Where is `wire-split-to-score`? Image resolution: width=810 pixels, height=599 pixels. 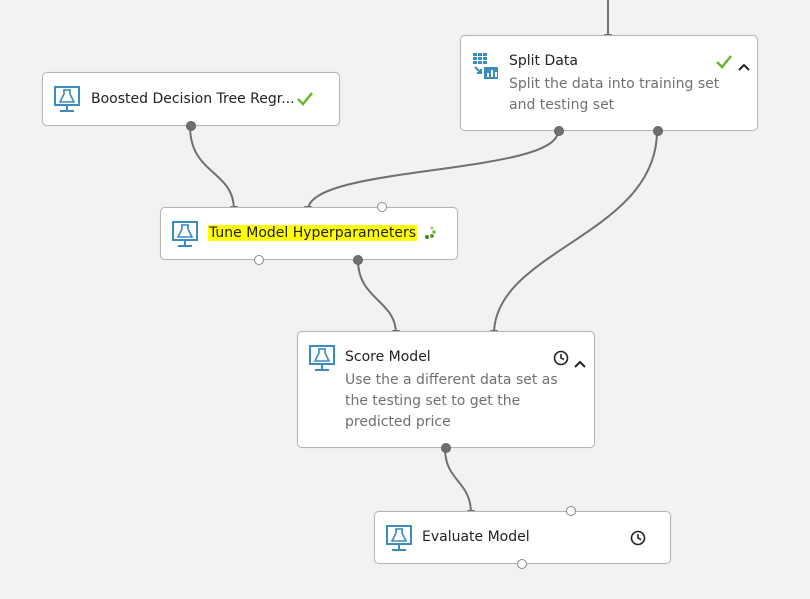
wire-split-to-score is located at coordinates (574, 234).